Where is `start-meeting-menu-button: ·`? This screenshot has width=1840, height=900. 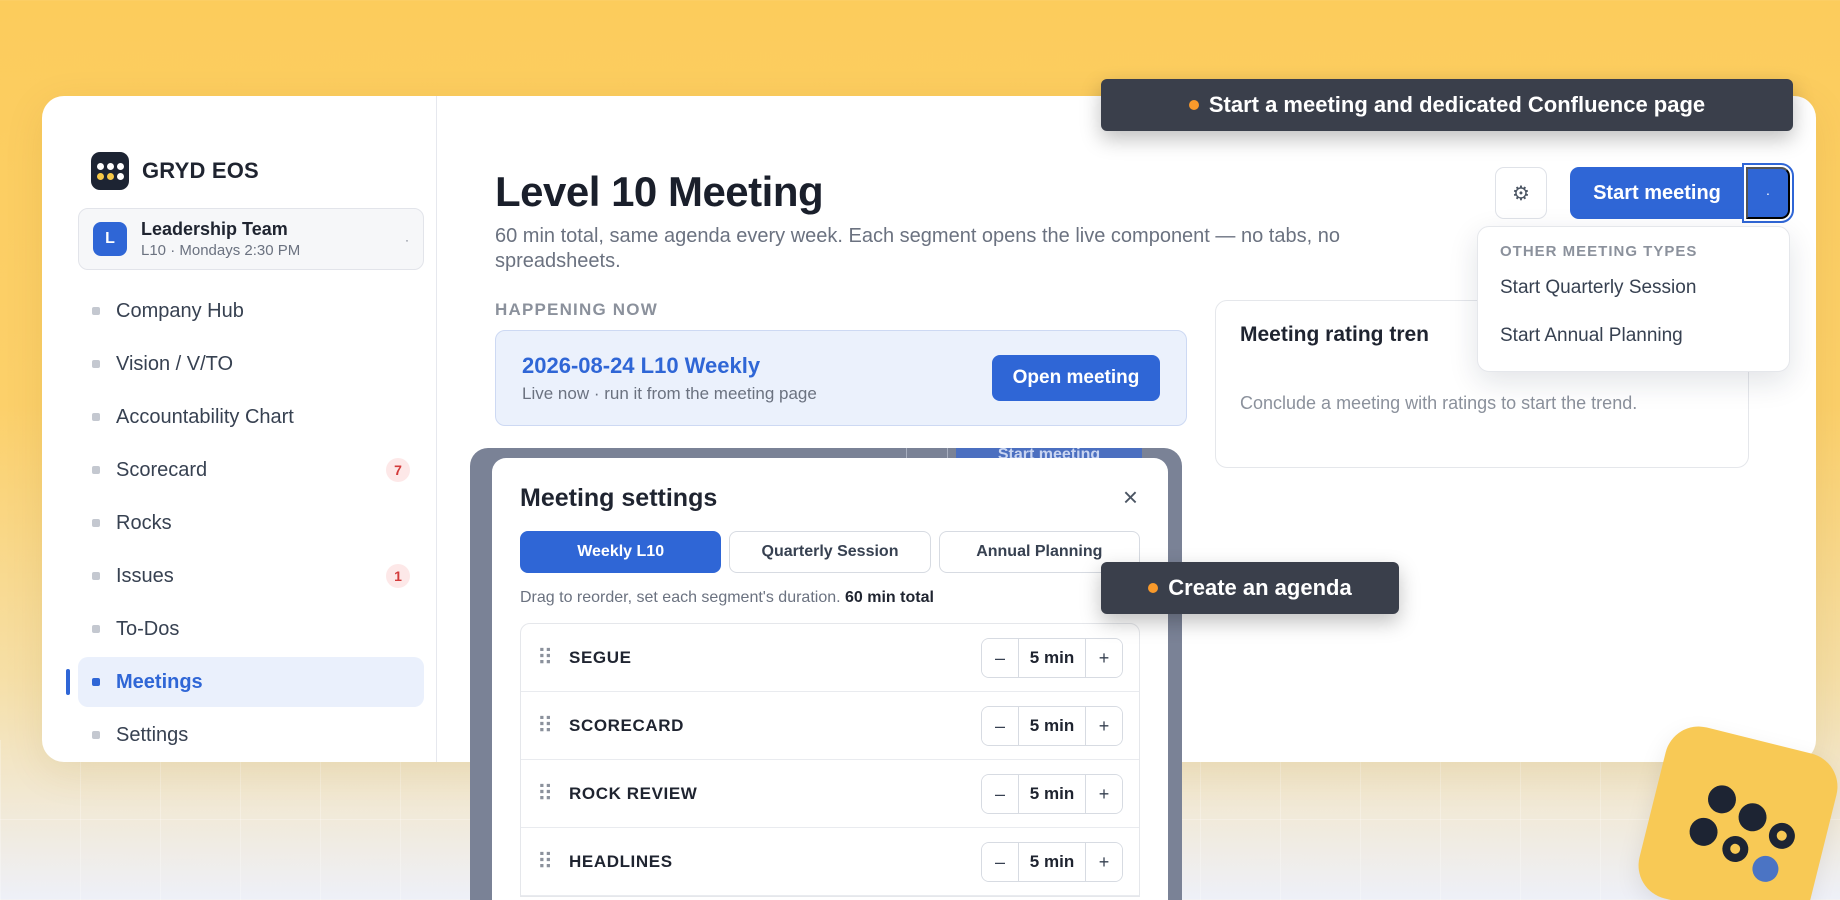
start-meeting-menu-button: · is located at coordinates (1768, 193).